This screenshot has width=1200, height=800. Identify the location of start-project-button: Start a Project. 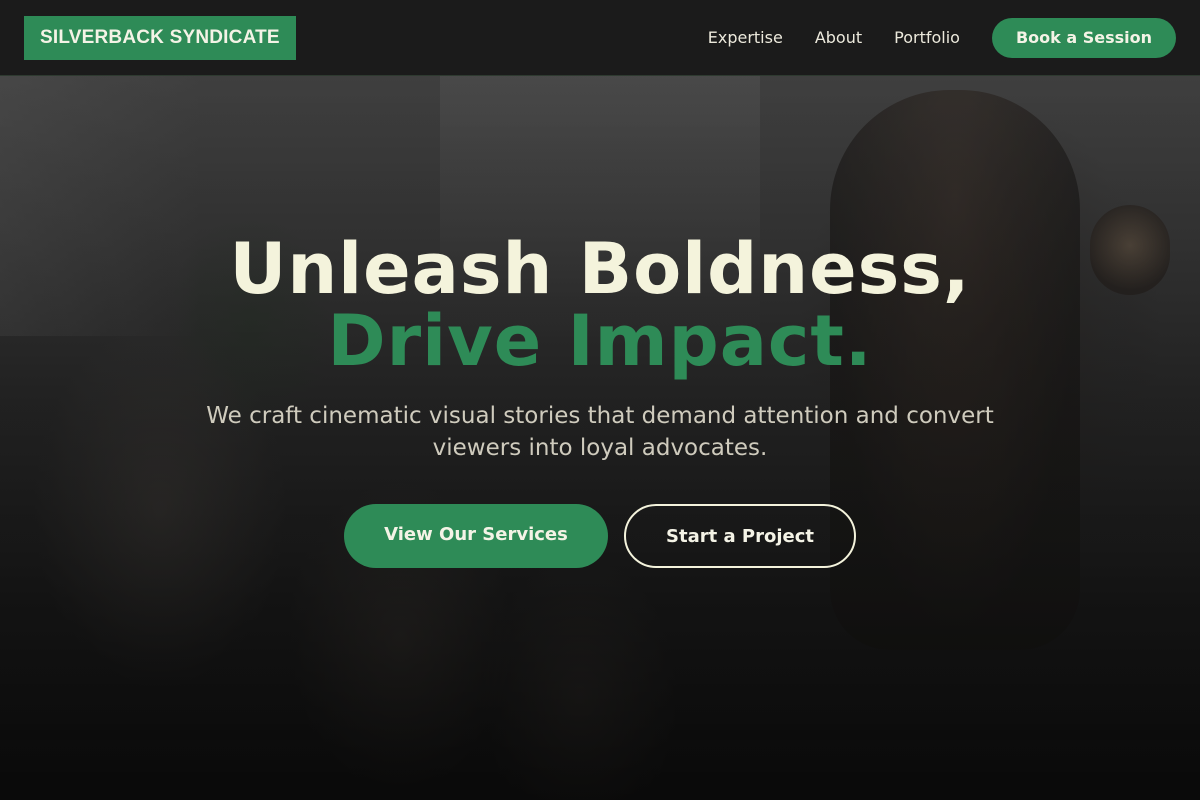
(740, 536).